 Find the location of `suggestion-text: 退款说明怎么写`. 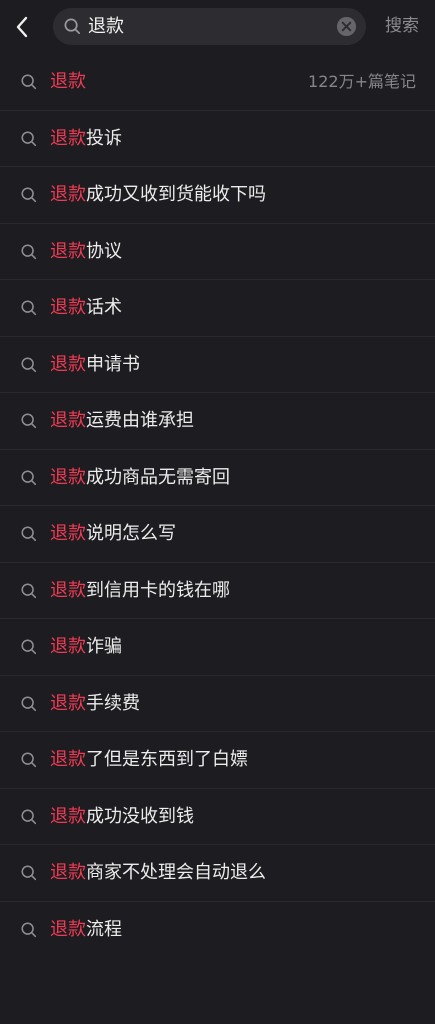

suggestion-text: 退款说明怎么写 is located at coordinates (113, 534).